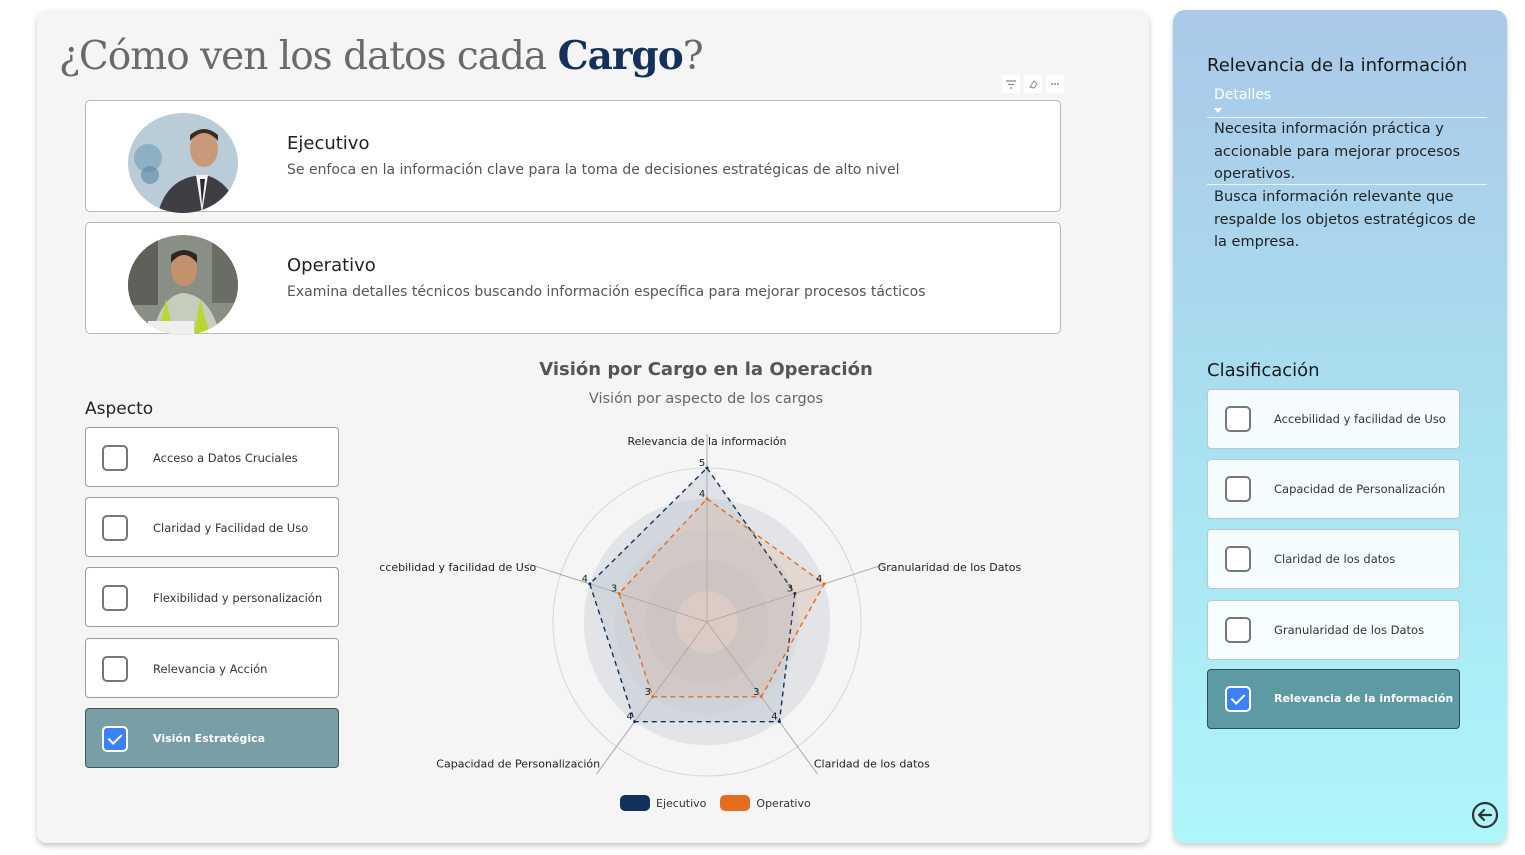  Describe the element at coordinates (231, 528) in the screenshot. I see `aspect-item-label: Claridad y Facilidad de Uso` at that location.